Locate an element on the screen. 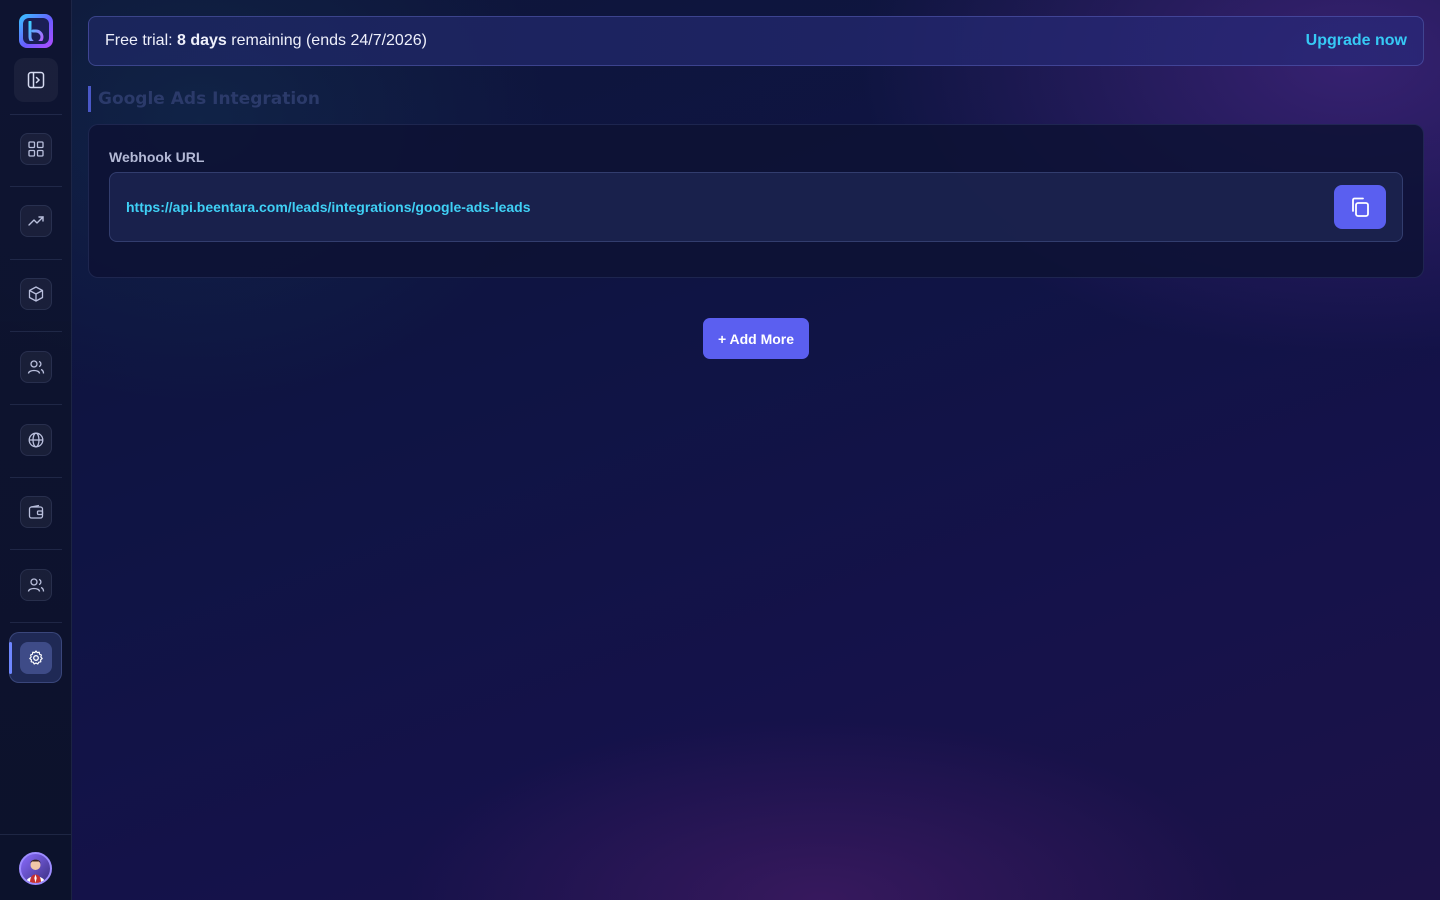 This screenshot has height=900, width=1440. trial-prefix: Free trial: is located at coordinates (141, 40).